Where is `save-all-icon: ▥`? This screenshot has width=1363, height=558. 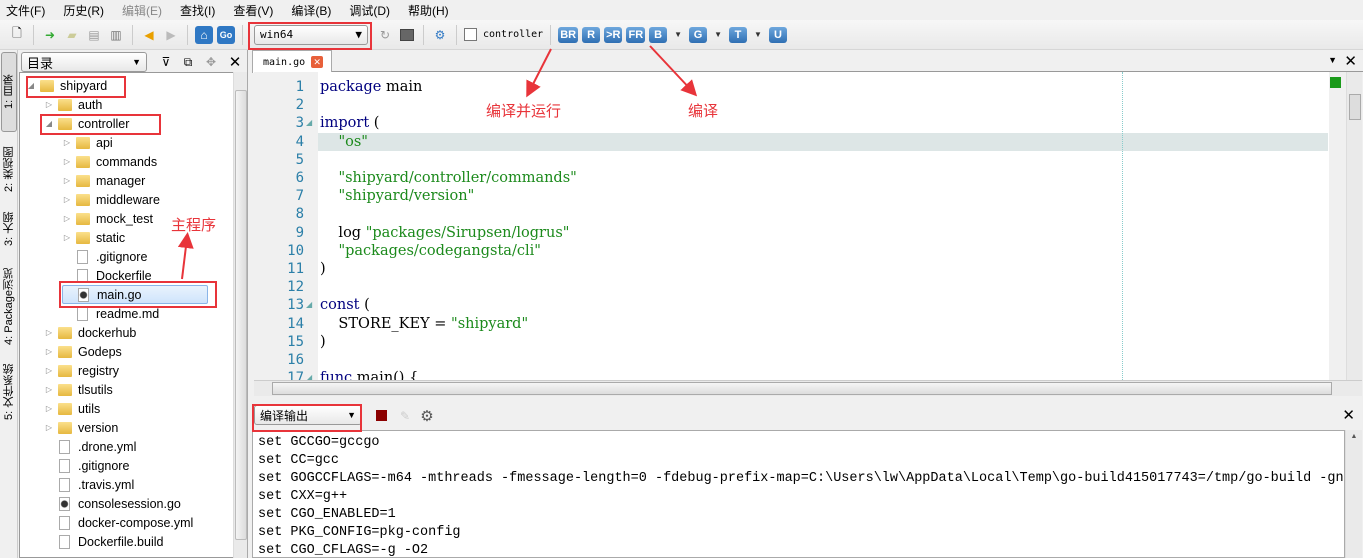 save-all-icon: ▥ is located at coordinates (116, 35).